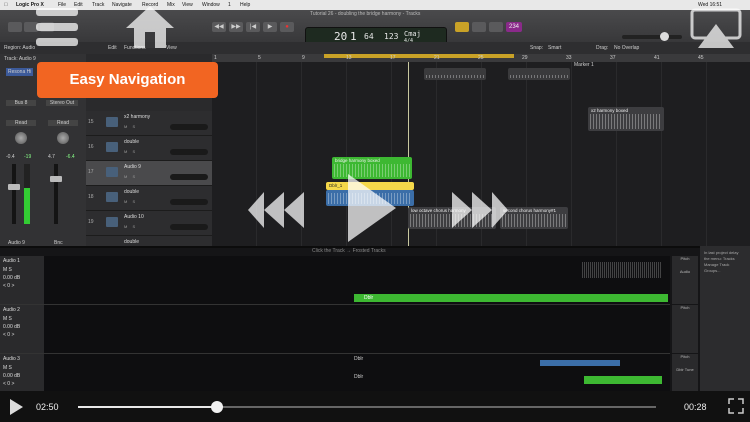 The width and height of the screenshot is (750, 422). What do you see at coordinates (652, 37) in the screenshot?
I see `master-volume-slider` at bounding box center [652, 37].